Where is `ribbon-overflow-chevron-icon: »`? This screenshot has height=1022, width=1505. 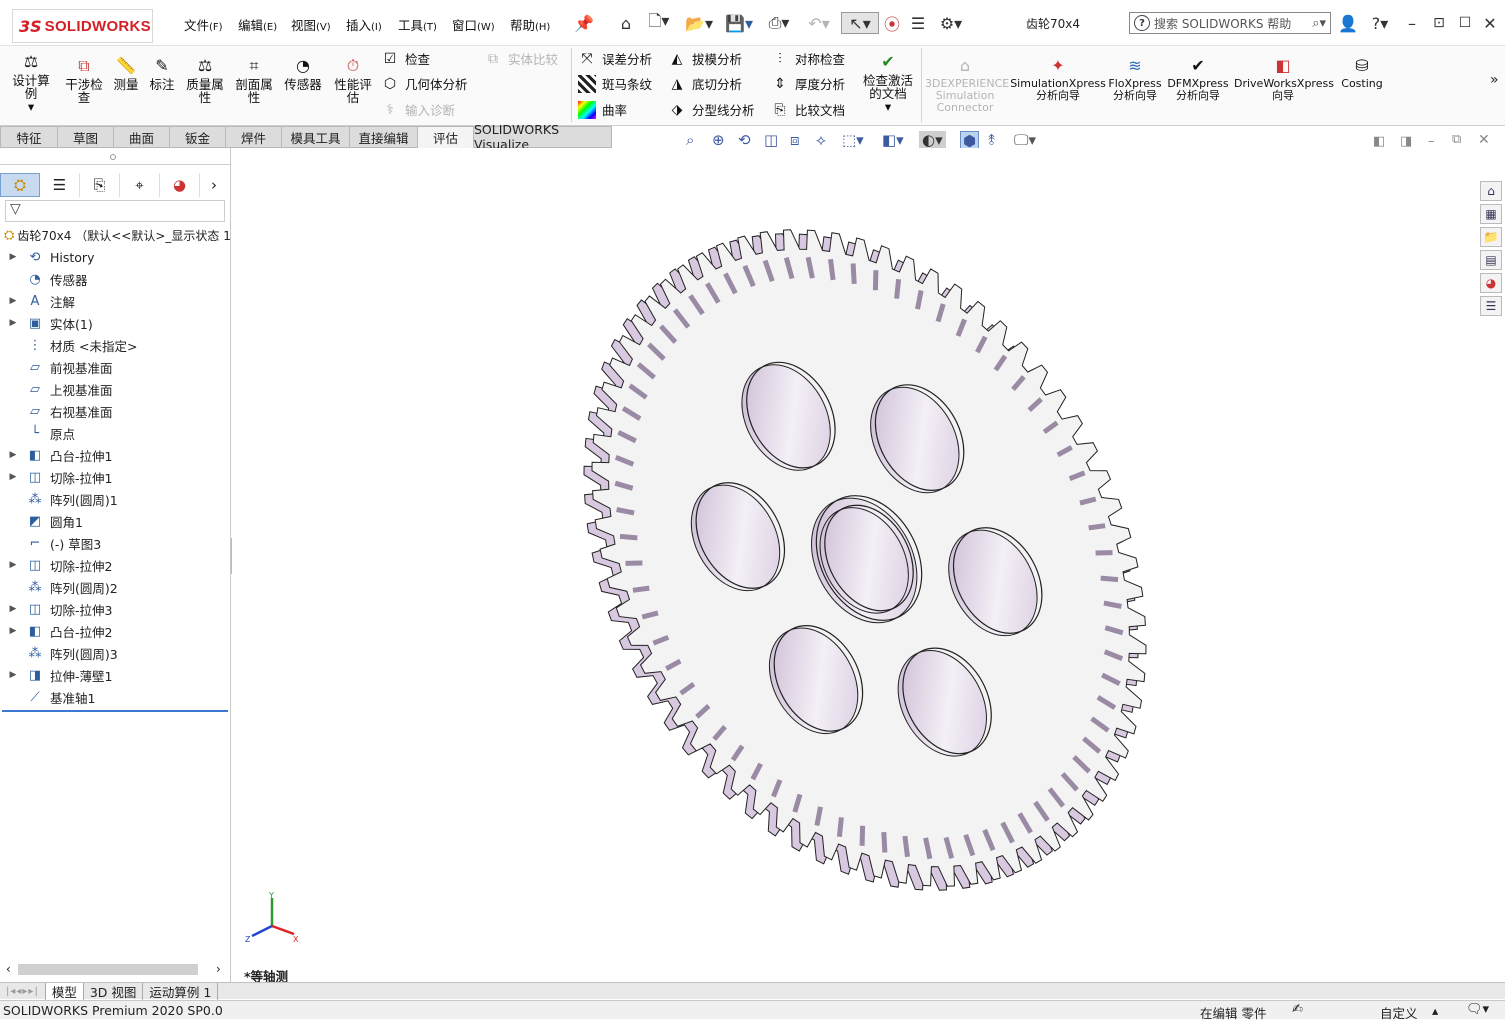
ribbon-overflow-chevron-icon: » is located at coordinates (1494, 80).